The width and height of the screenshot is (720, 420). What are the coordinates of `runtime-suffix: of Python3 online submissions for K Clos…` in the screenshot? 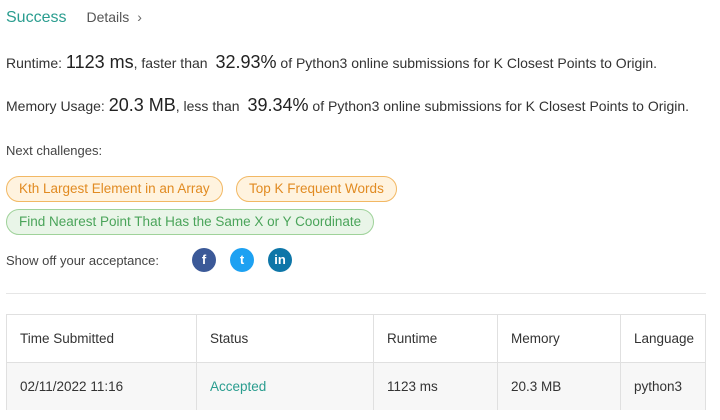 It's located at (469, 63).